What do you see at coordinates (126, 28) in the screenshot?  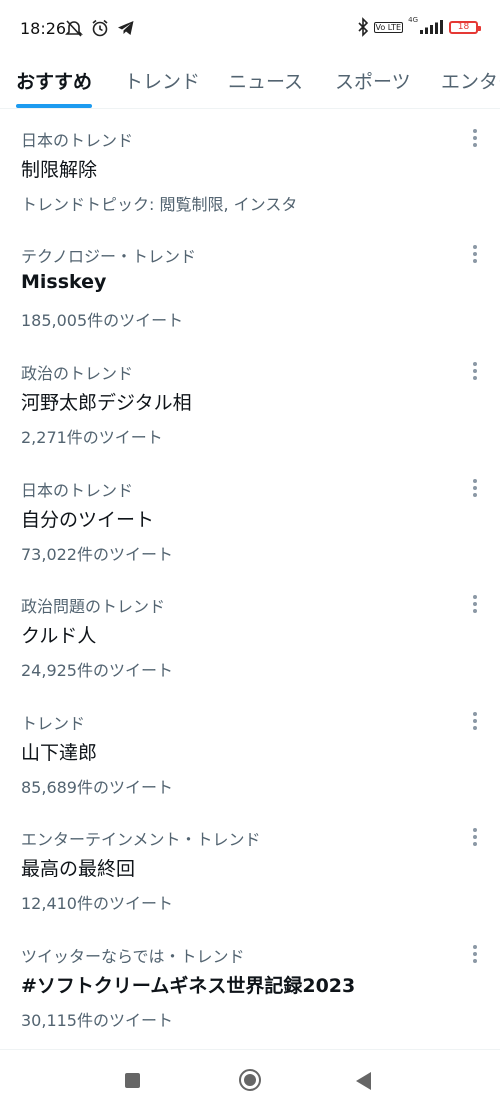 I see `telegram-icon` at bounding box center [126, 28].